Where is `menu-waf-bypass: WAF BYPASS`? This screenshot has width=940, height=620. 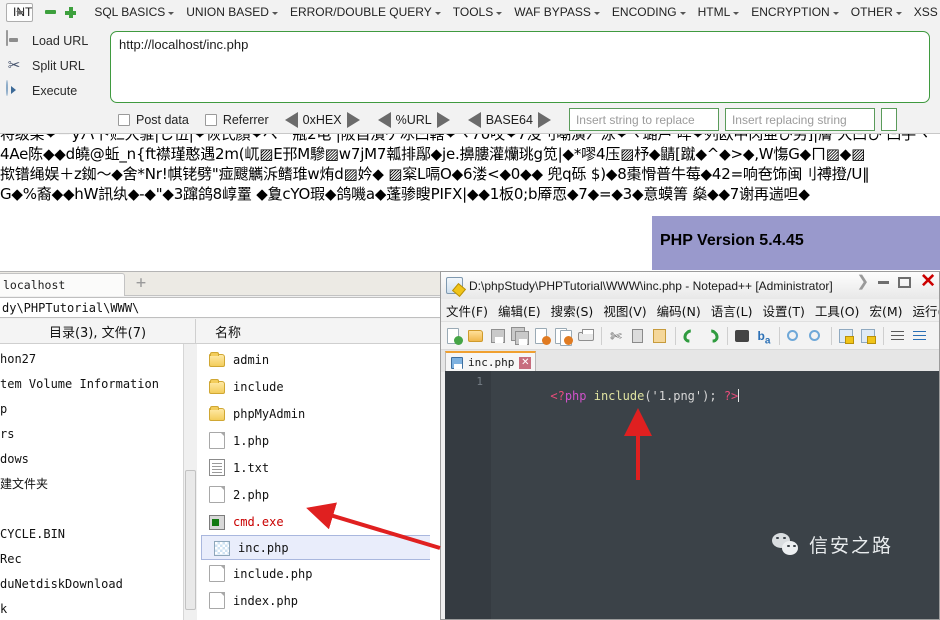 menu-waf-bypass: WAF BYPASS is located at coordinates (557, 12).